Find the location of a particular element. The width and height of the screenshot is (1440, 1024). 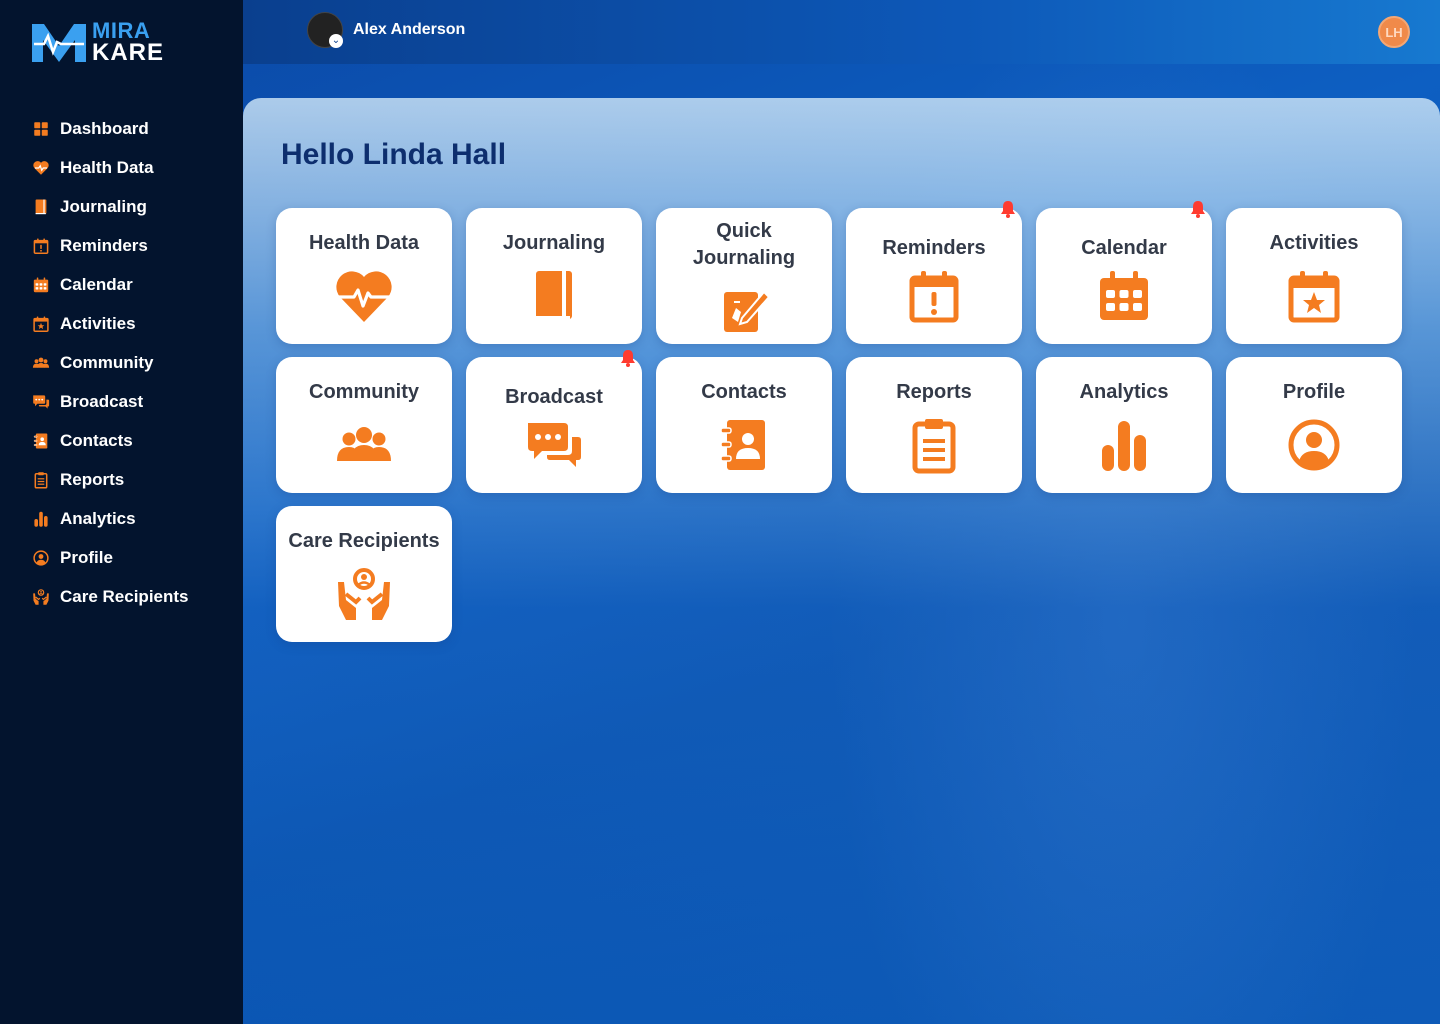

heart-pulse-icon is located at coordinates (364, 296).